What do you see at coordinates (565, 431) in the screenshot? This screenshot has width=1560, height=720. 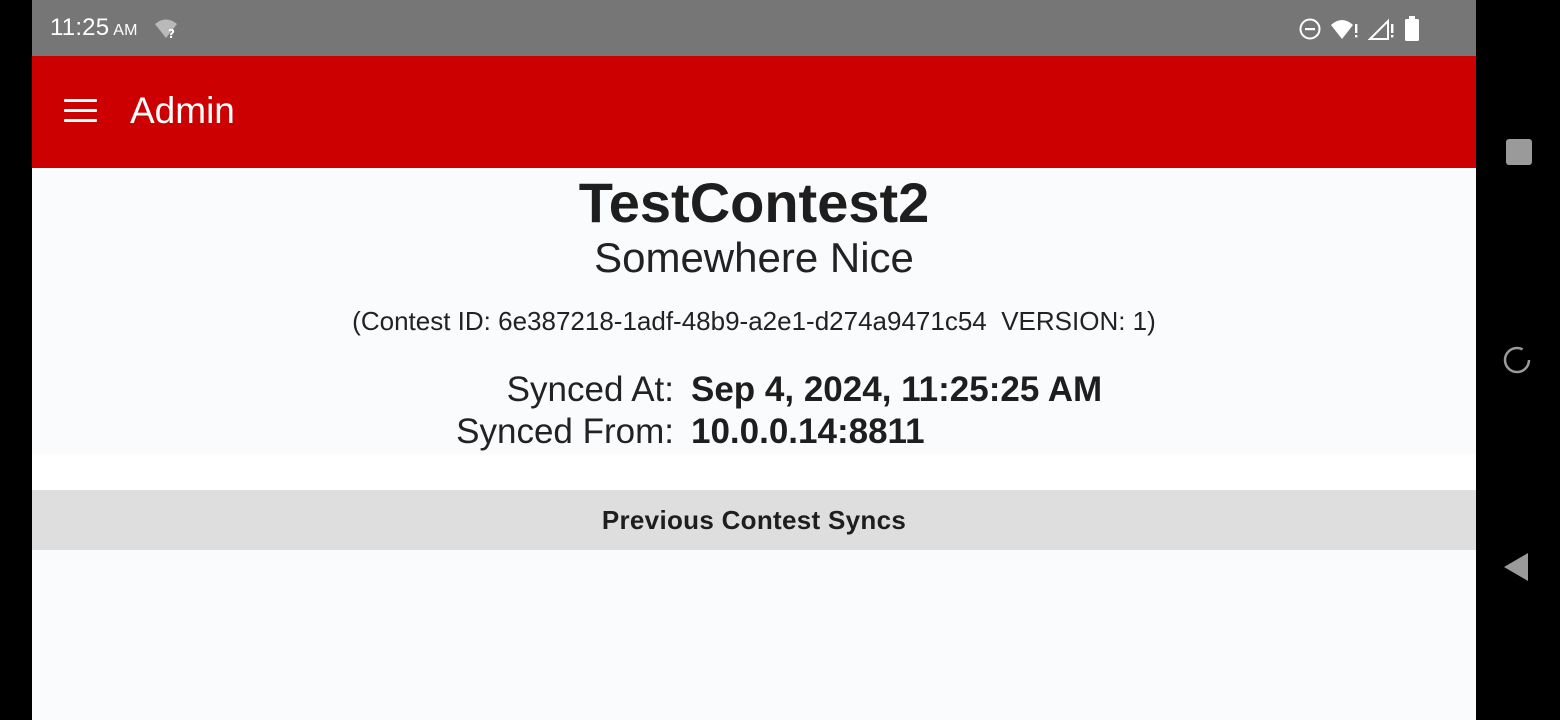 I see `synced-from-label: Synced From:` at bounding box center [565, 431].